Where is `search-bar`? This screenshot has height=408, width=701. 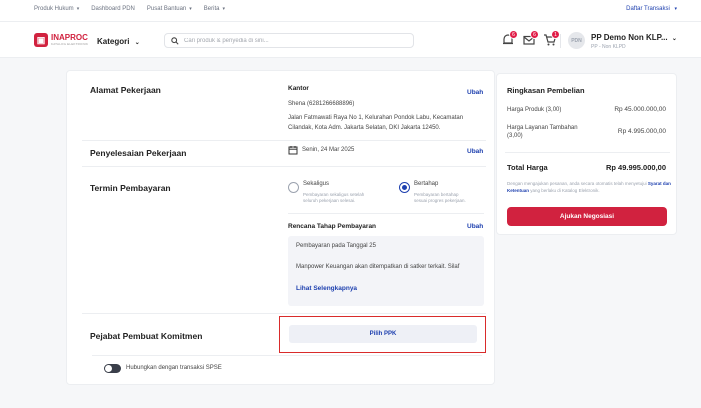 search-bar is located at coordinates (289, 40).